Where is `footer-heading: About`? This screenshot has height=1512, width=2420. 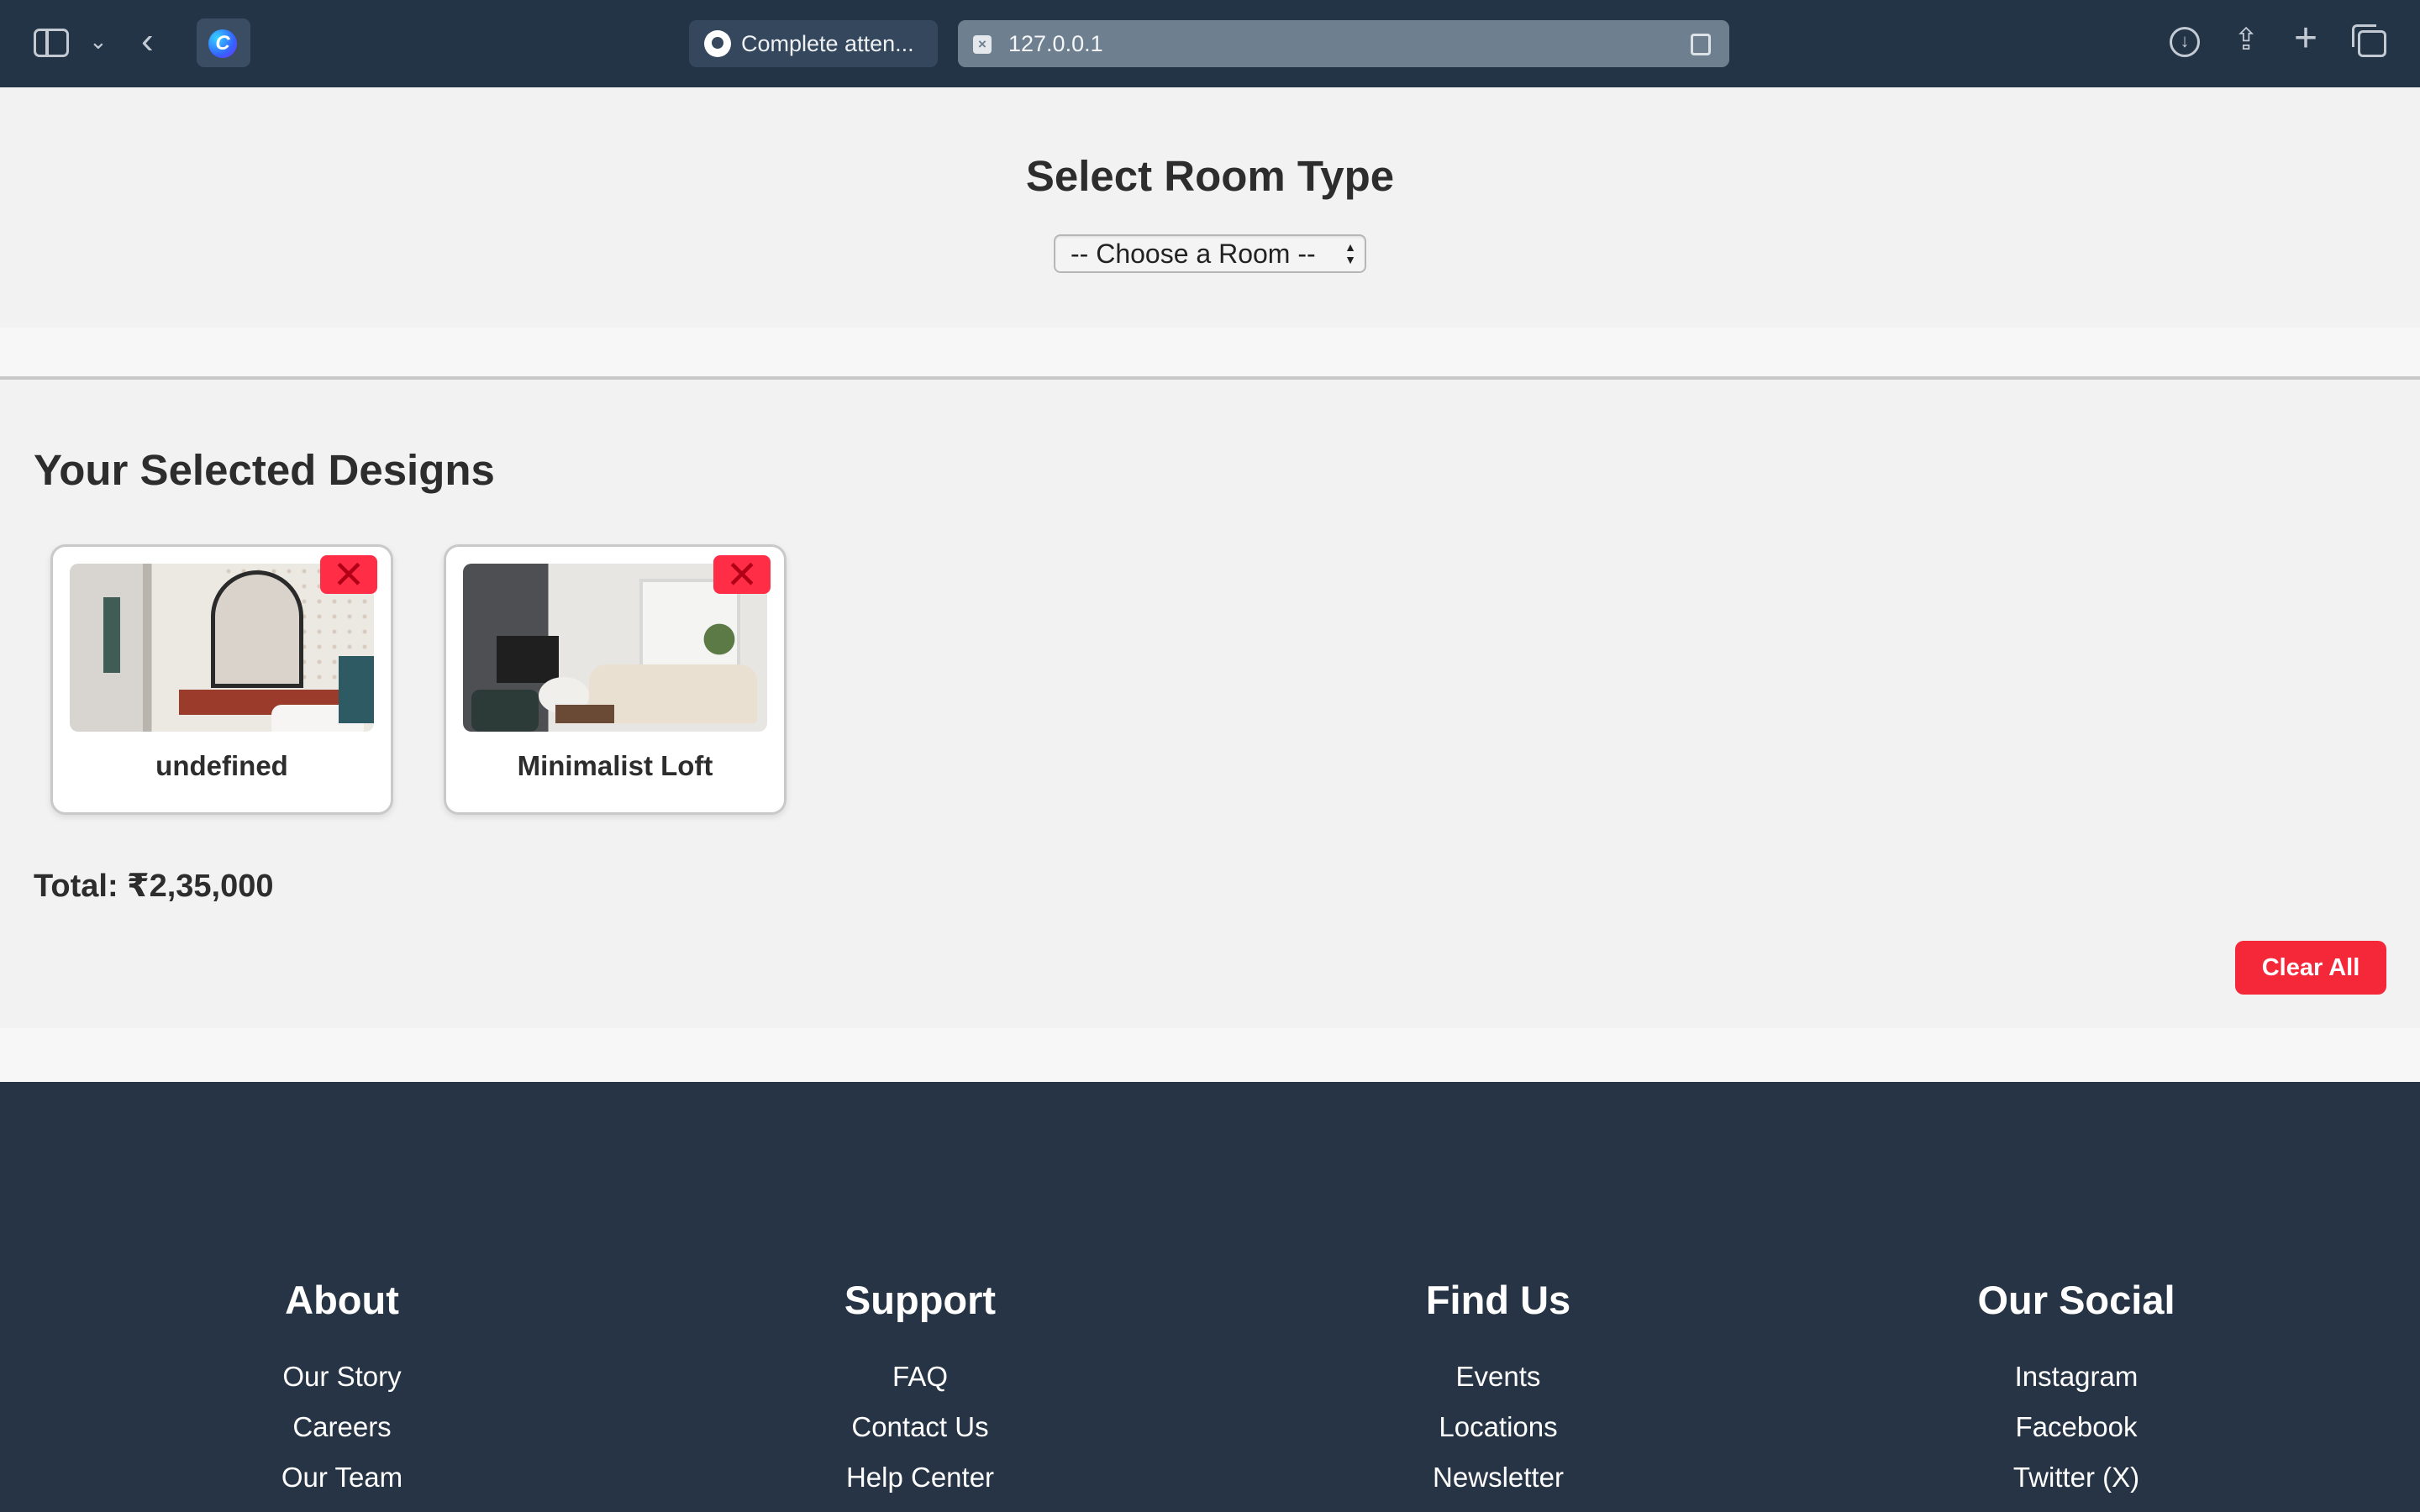
footer-heading: About is located at coordinates (342, 1300).